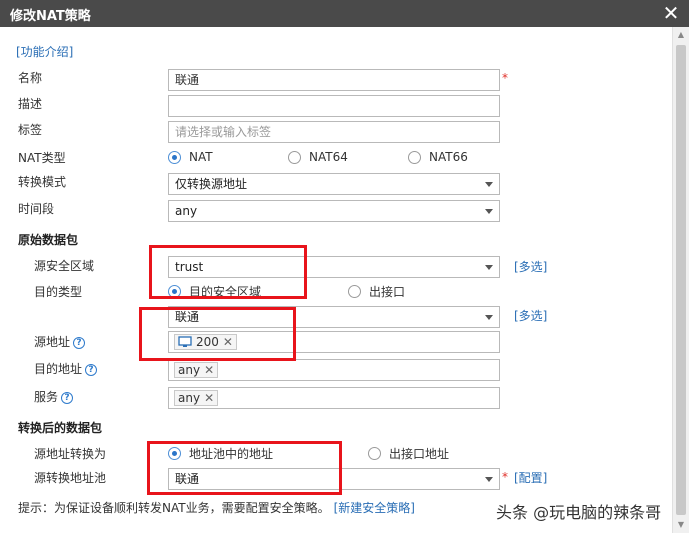 This screenshot has width=689, height=533. What do you see at coordinates (448, 157) in the screenshot?
I see `radio-label: NAT66` at bounding box center [448, 157].